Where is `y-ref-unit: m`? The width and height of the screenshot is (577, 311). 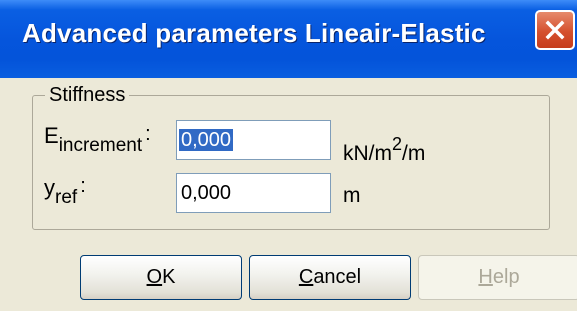
y-ref-unit: m is located at coordinates (352, 195).